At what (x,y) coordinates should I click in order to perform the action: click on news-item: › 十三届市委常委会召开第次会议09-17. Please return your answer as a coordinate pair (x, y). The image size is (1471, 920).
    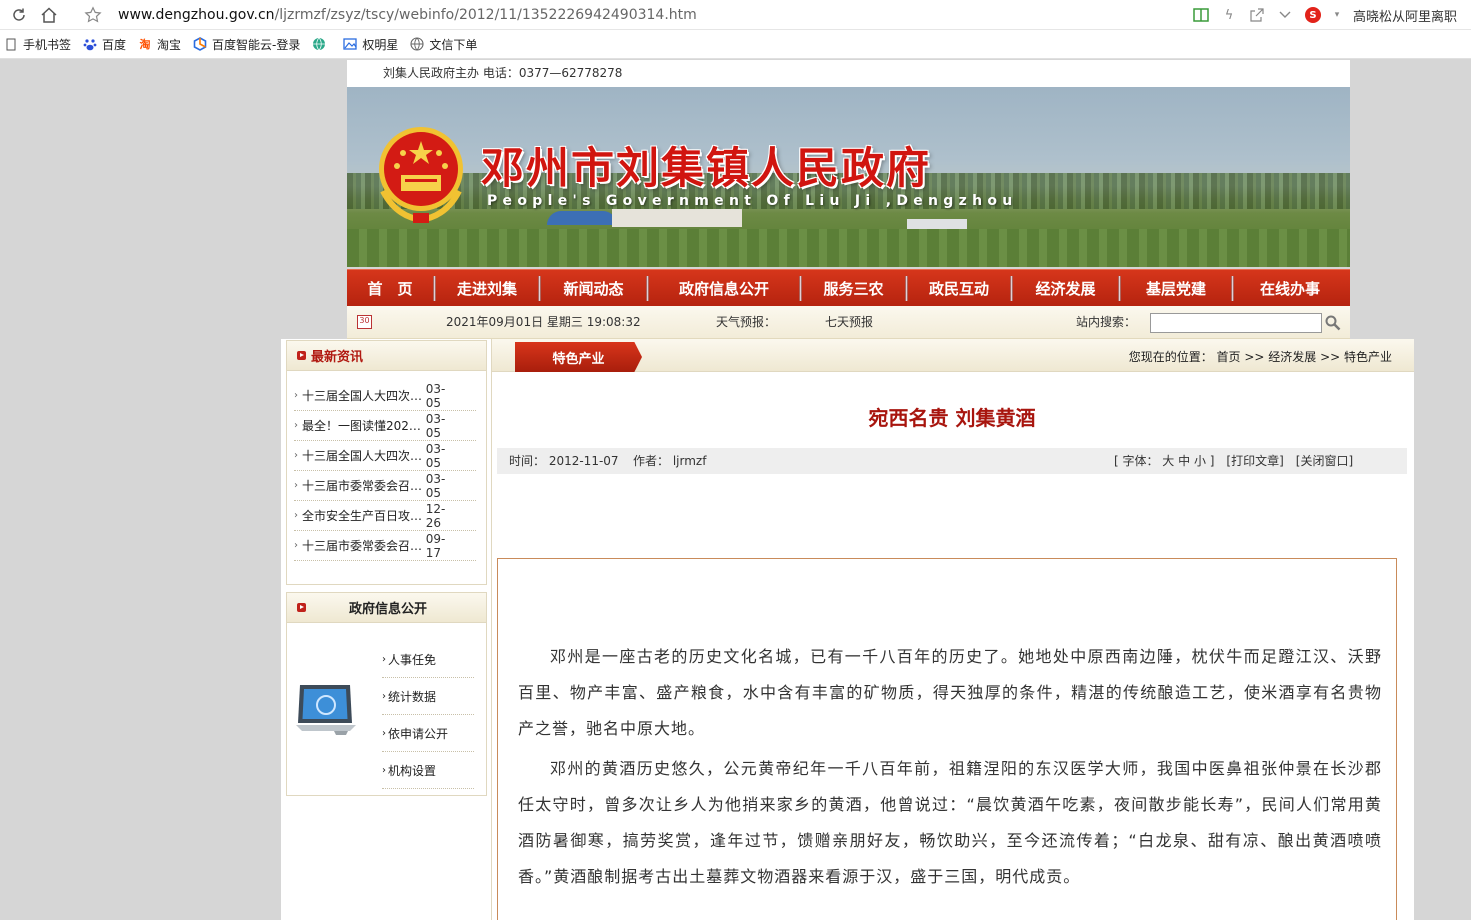
    Looking at the image, I should click on (385, 546).